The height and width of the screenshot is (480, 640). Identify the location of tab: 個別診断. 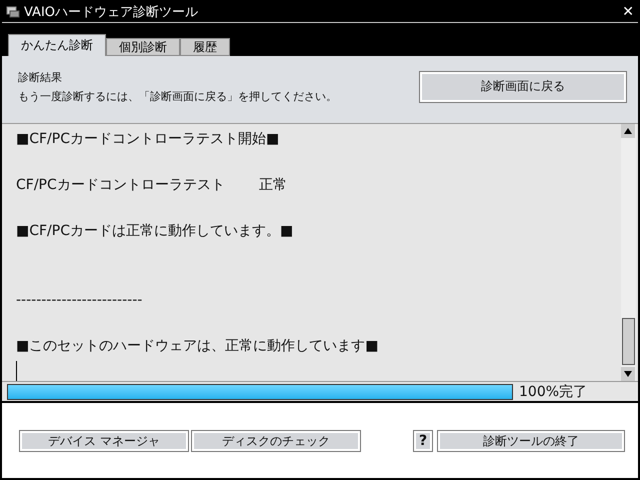
(143, 47).